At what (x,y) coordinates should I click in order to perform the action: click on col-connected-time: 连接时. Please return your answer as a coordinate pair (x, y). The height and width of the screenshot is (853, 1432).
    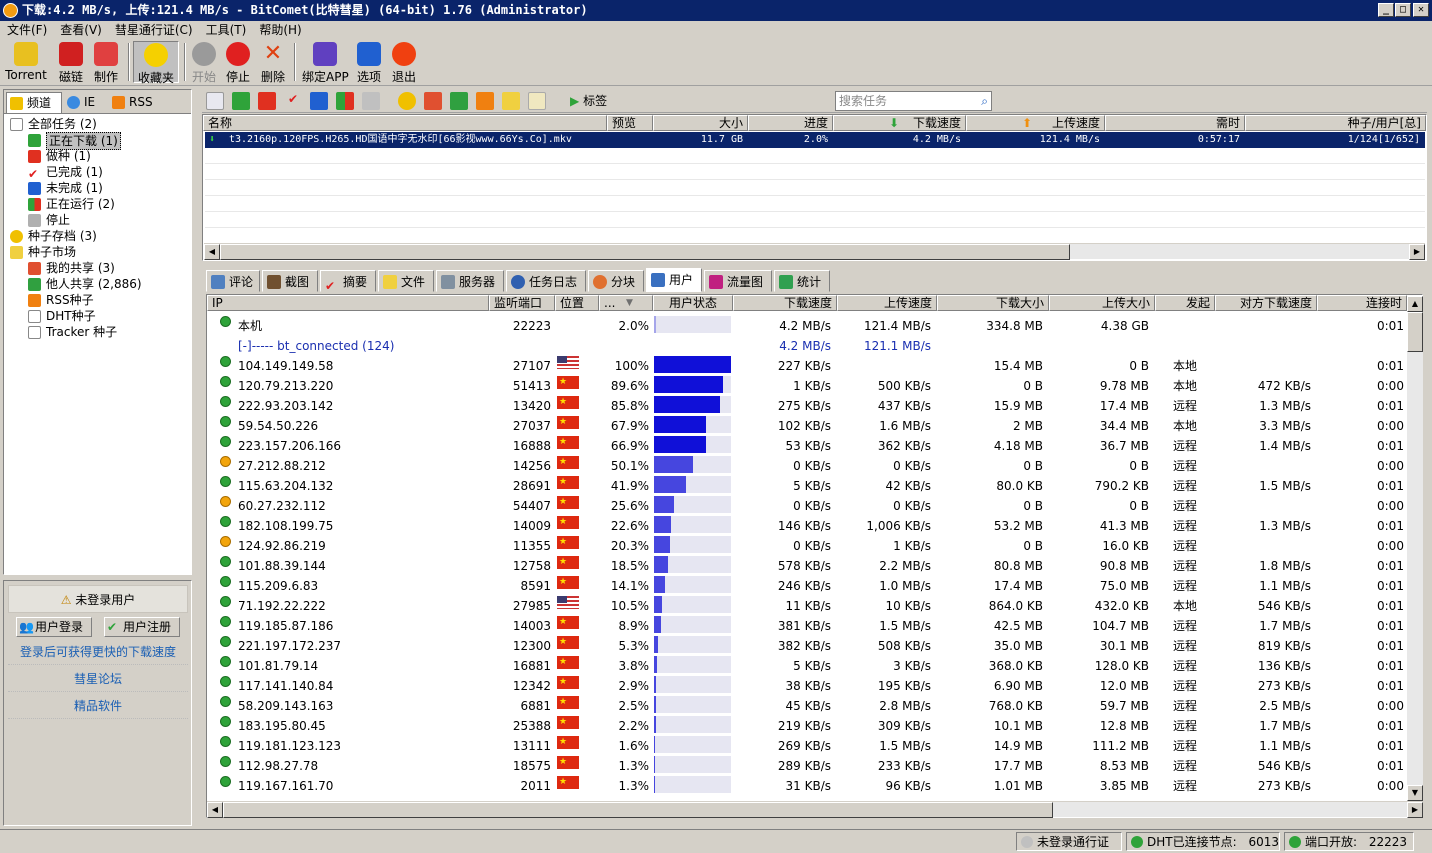
    Looking at the image, I should click on (1362, 303).